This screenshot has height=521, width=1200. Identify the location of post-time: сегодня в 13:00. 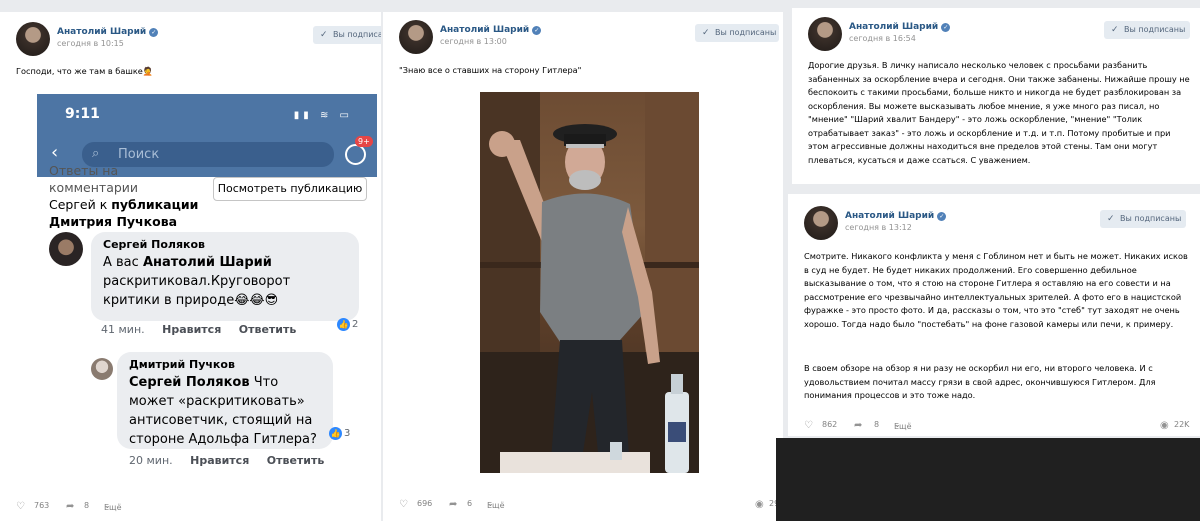
(473, 41).